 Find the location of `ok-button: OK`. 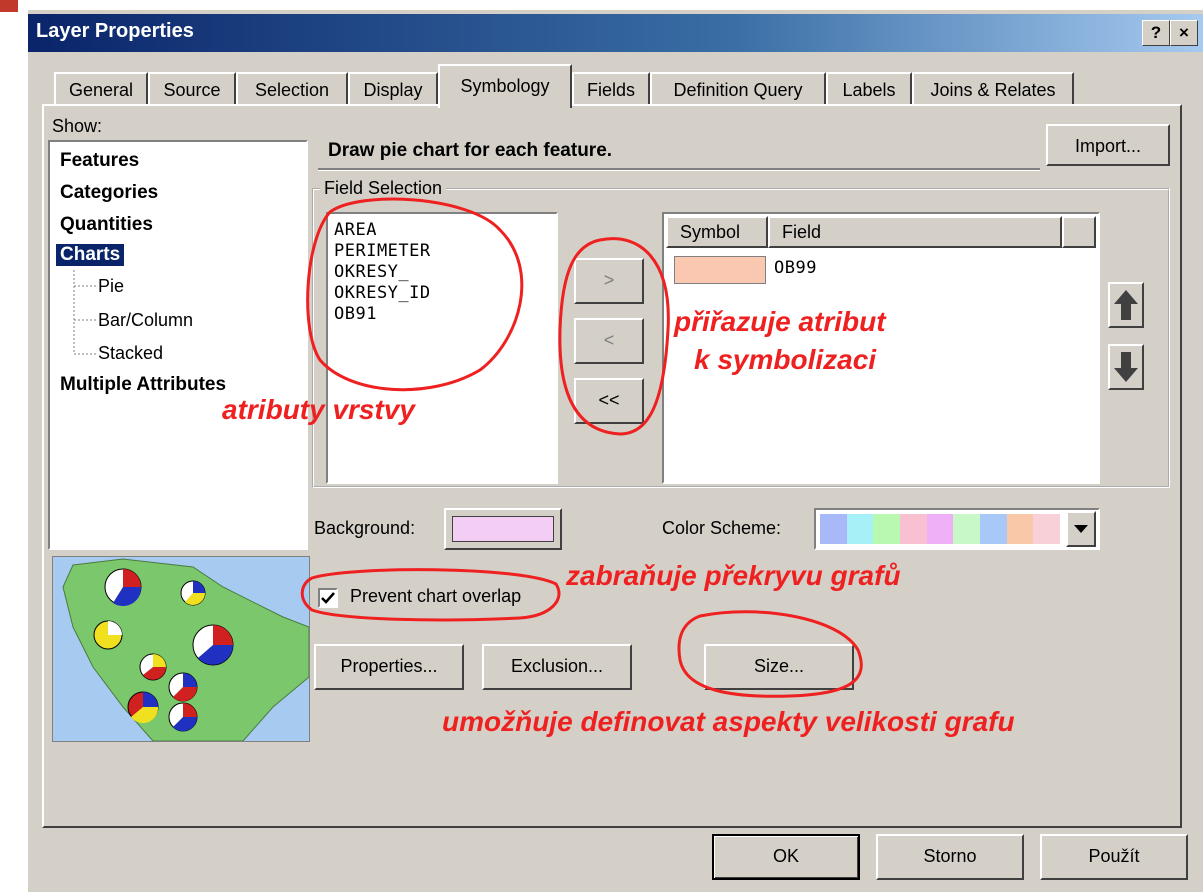

ok-button: OK is located at coordinates (786, 857).